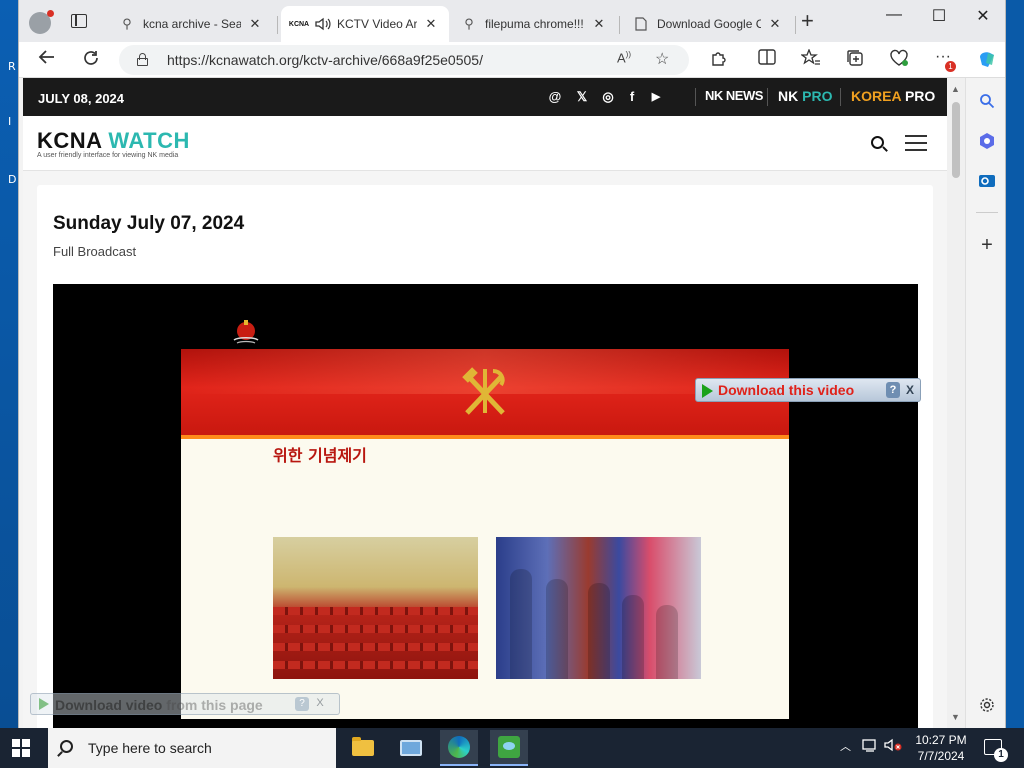 The height and width of the screenshot is (768, 1024). I want to click on sidebar-divider, so click(987, 212).